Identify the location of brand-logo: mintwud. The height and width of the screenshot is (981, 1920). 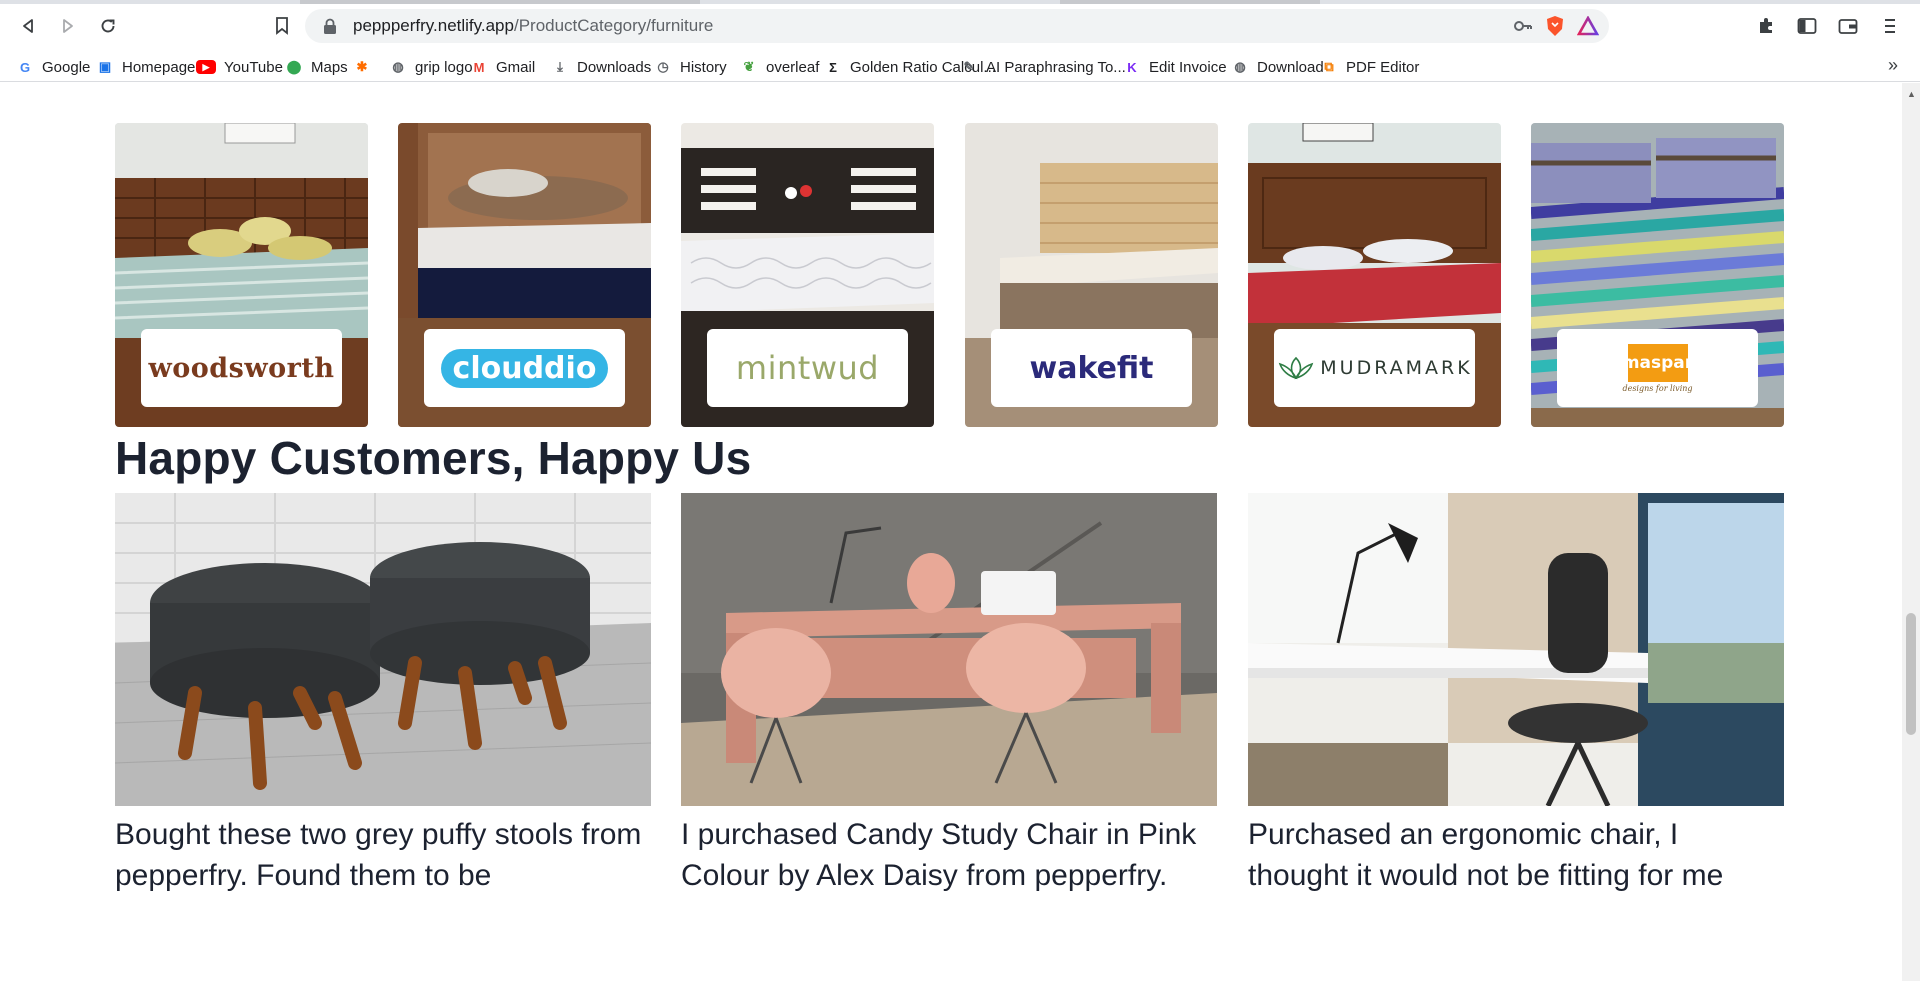
(807, 368).